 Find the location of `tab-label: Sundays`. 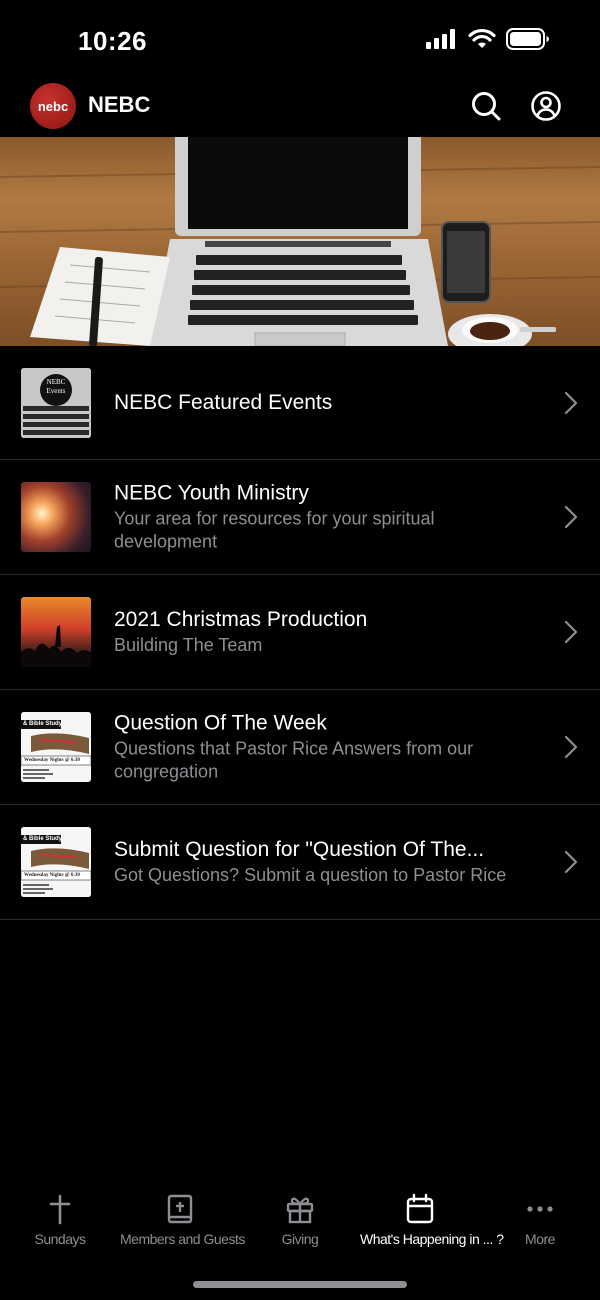

tab-label: Sundays is located at coordinates (60, 1239).